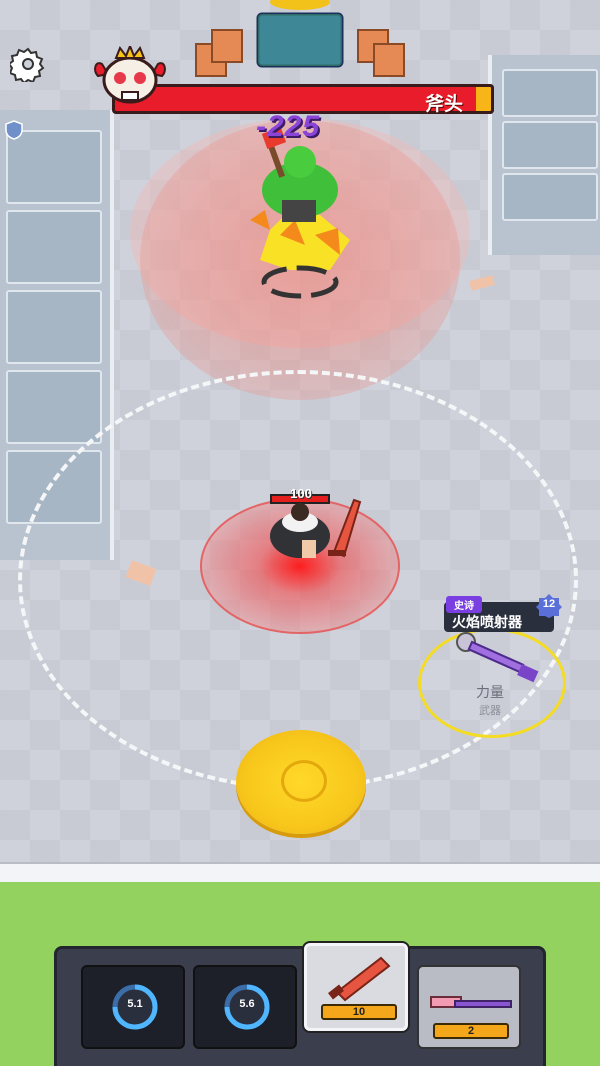  I want to click on weapon-stat-label: 力量, so click(490, 692).